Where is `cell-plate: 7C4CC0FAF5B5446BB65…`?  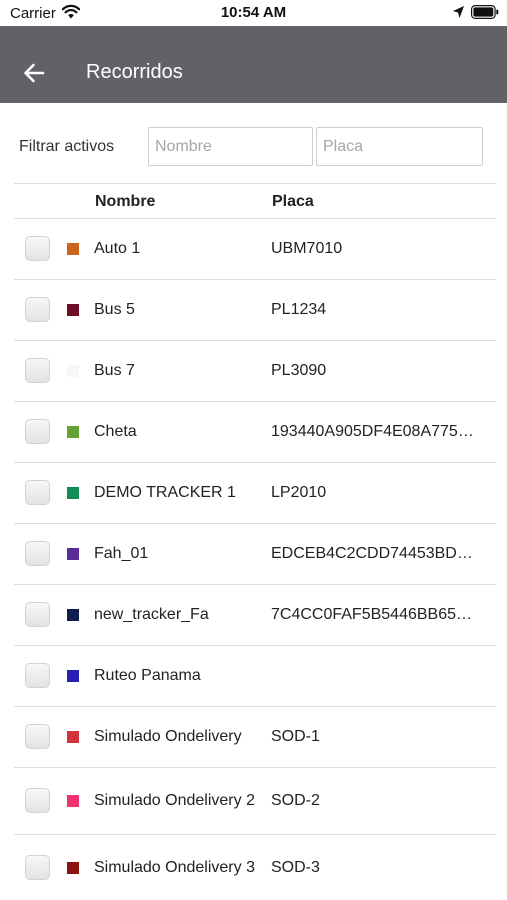 cell-plate: 7C4CC0FAF5B5446BB65… is located at coordinates (371, 614).